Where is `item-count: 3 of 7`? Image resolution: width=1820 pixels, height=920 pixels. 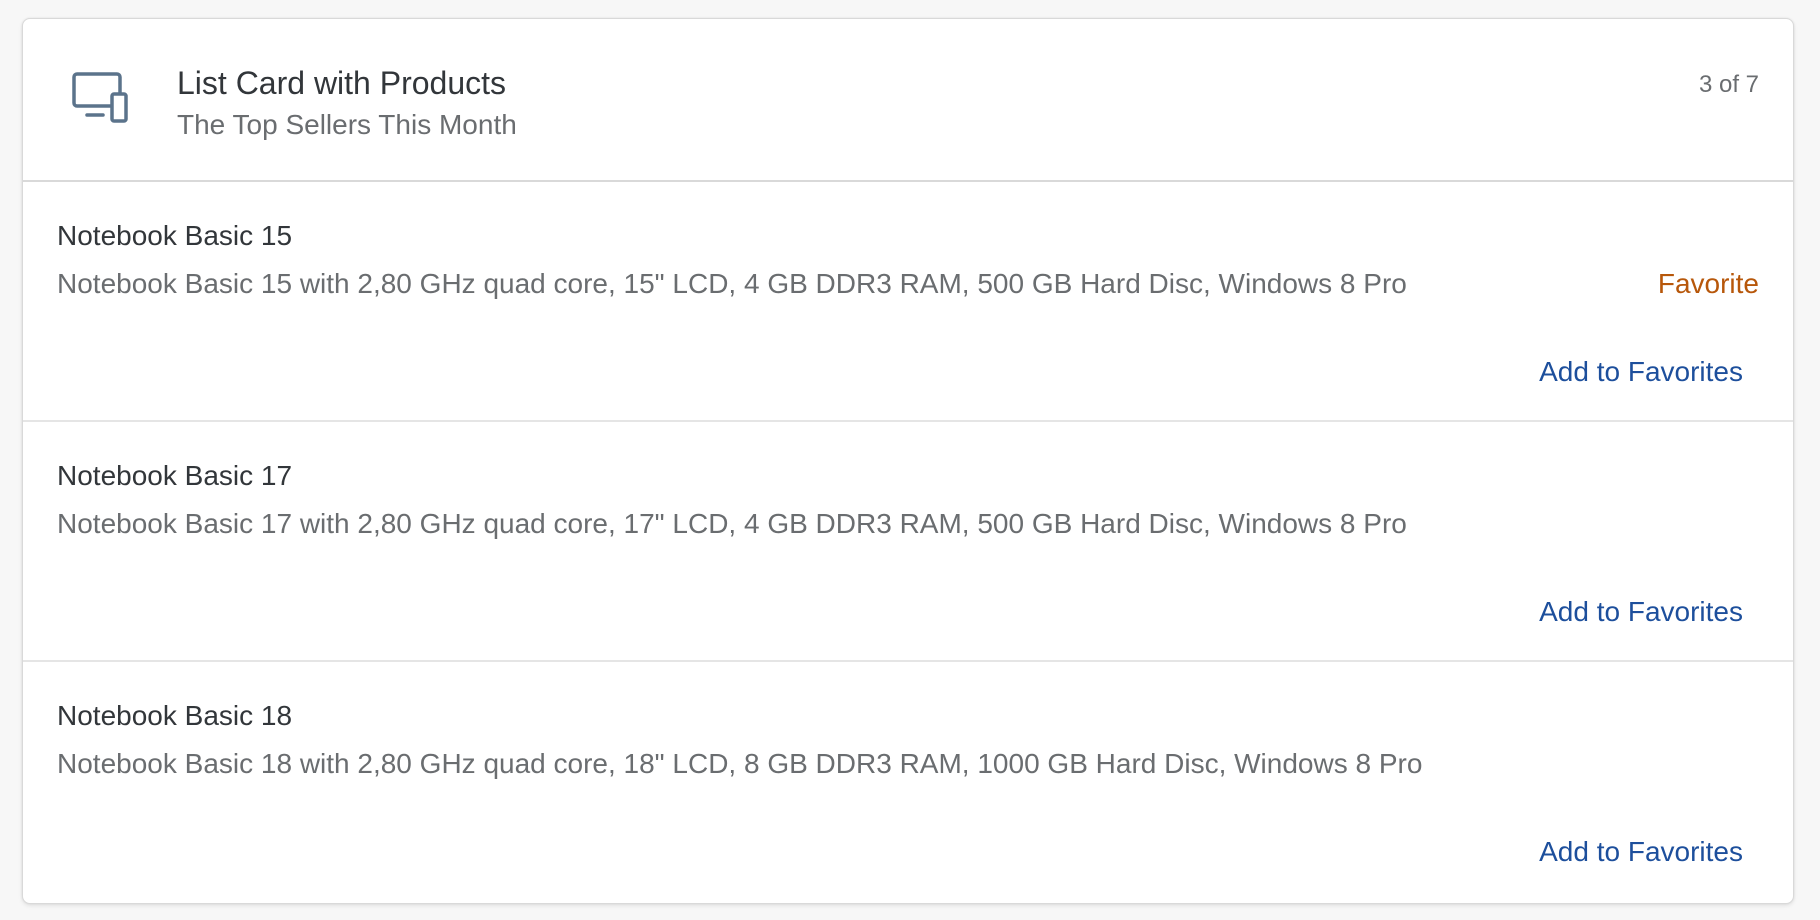
item-count: 3 of 7 is located at coordinates (1728, 84).